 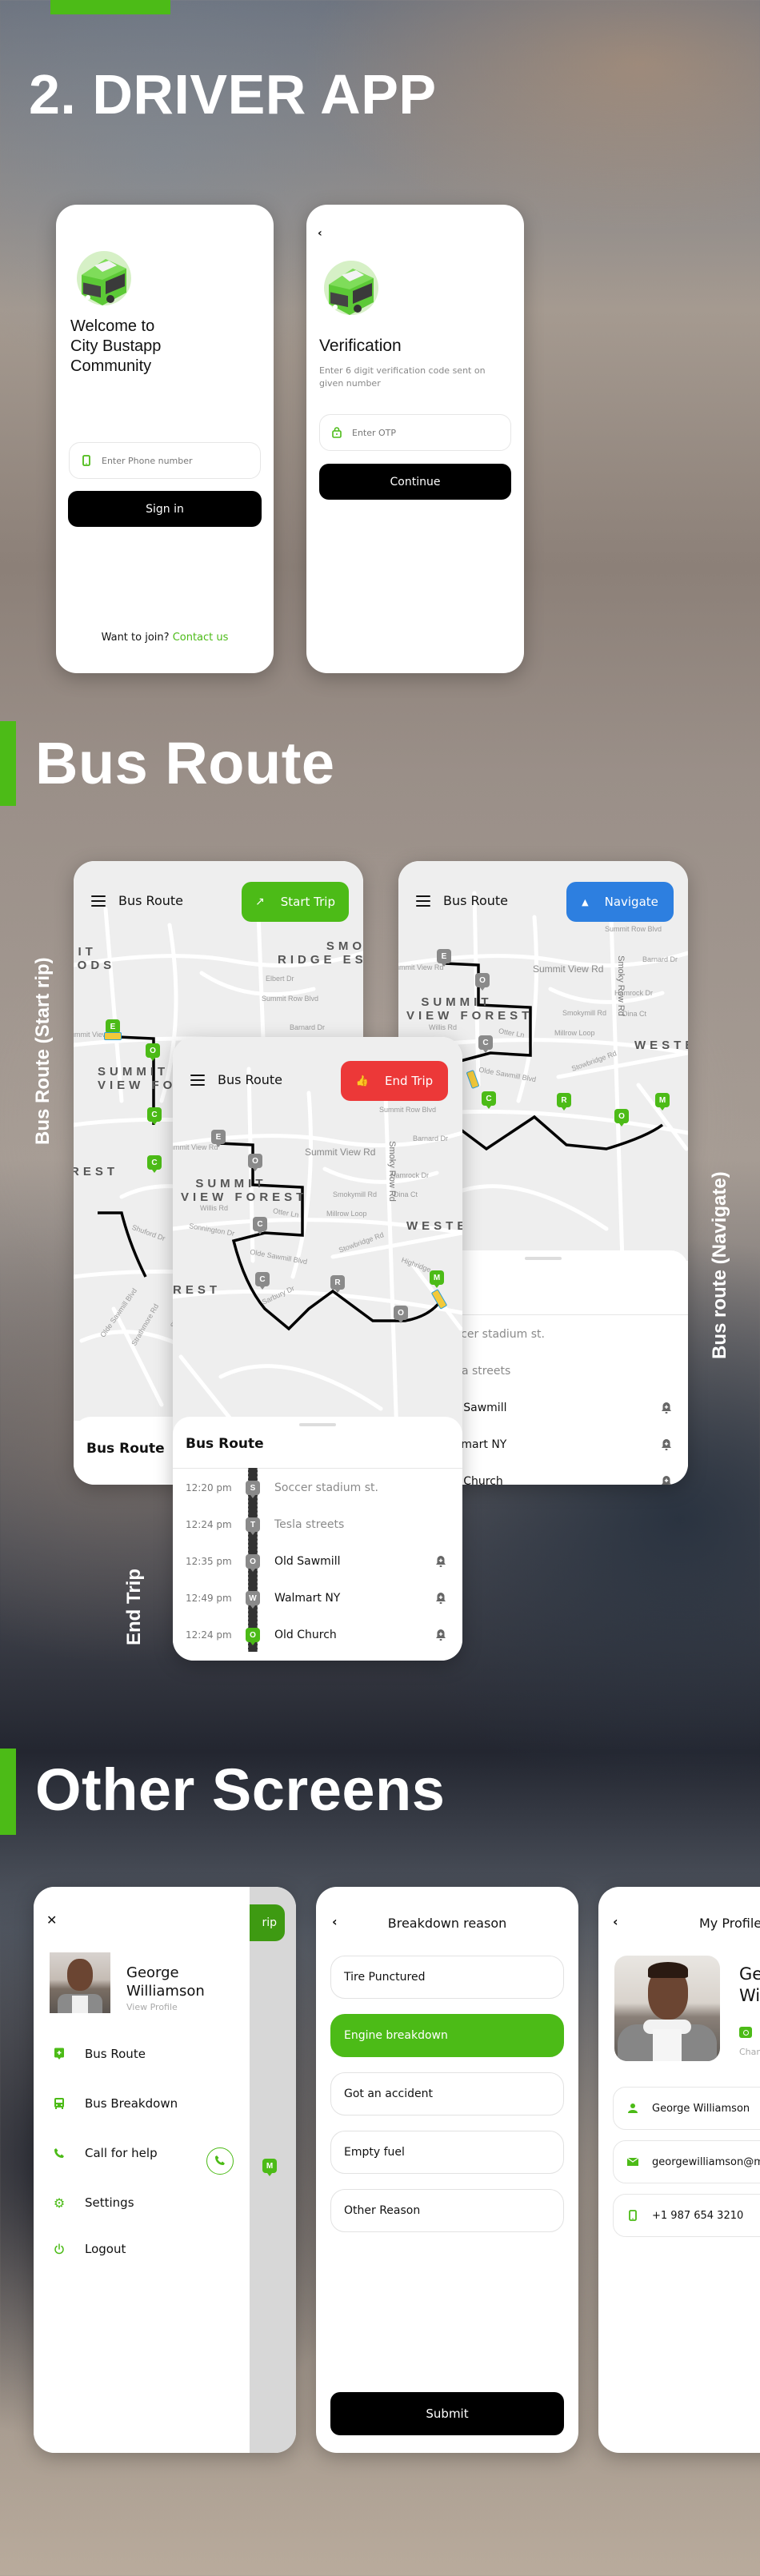 What do you see at coordinates (408, 1110) in the screenshot?
I see `road-label: Summit Row Blvd` at bounding box center [408, 1110].